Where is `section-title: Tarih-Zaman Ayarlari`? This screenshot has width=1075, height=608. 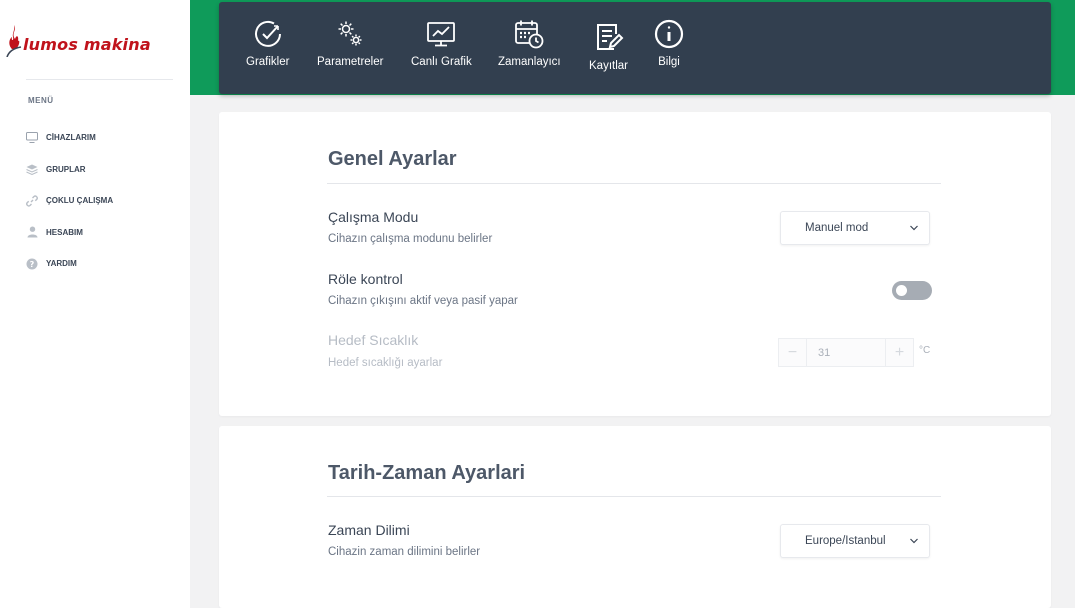
section-title: Tarih-Zaman Ayarlari is located at coordinates (427, 473).